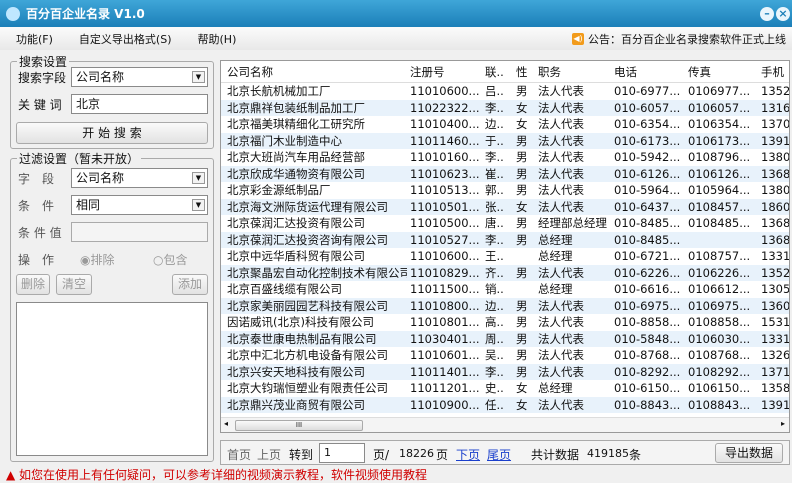 The width and height of the screenshot is (792, 483). I want to click on col-position: 职务, so click(549, 72).